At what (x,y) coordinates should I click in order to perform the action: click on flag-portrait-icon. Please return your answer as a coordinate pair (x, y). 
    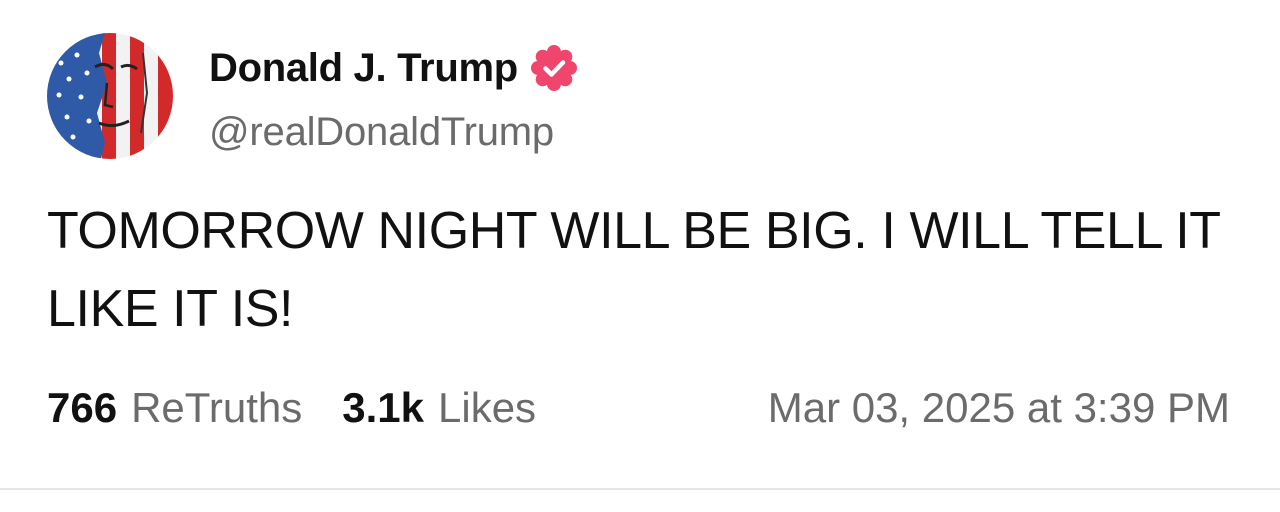
    Looking at the image, I should click on (110, 96).